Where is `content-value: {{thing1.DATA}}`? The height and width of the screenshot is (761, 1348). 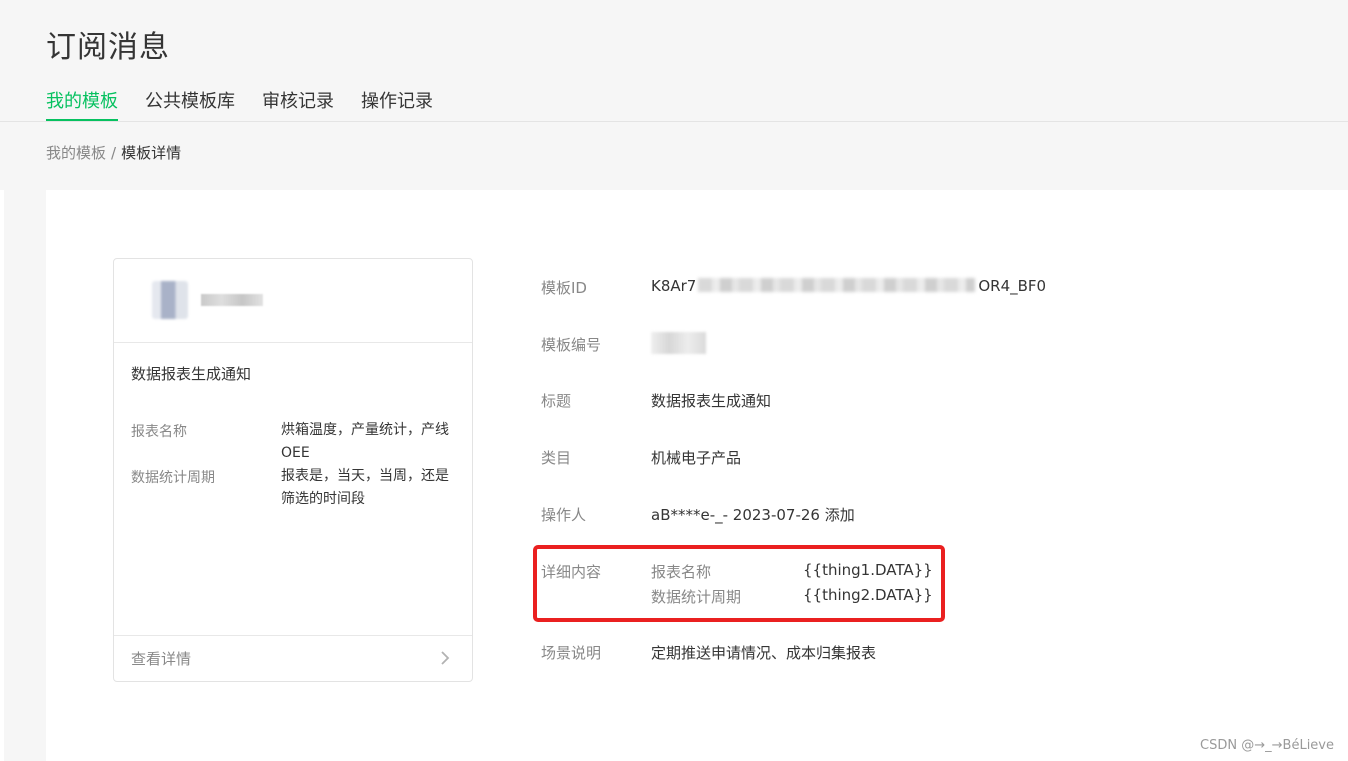
content-value: {{thing1.DATA}} is located at coordinates (868, 570).